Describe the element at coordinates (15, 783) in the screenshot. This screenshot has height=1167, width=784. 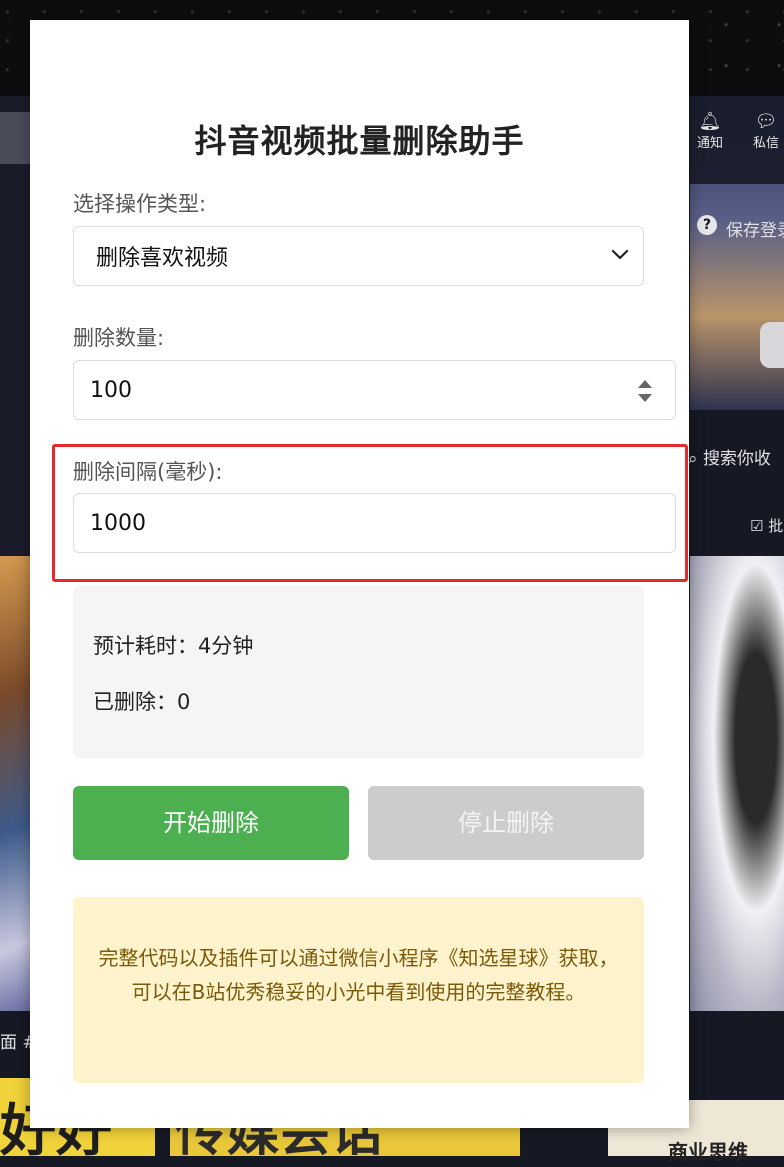
I see `background-video-thumbnail-left` at that location.